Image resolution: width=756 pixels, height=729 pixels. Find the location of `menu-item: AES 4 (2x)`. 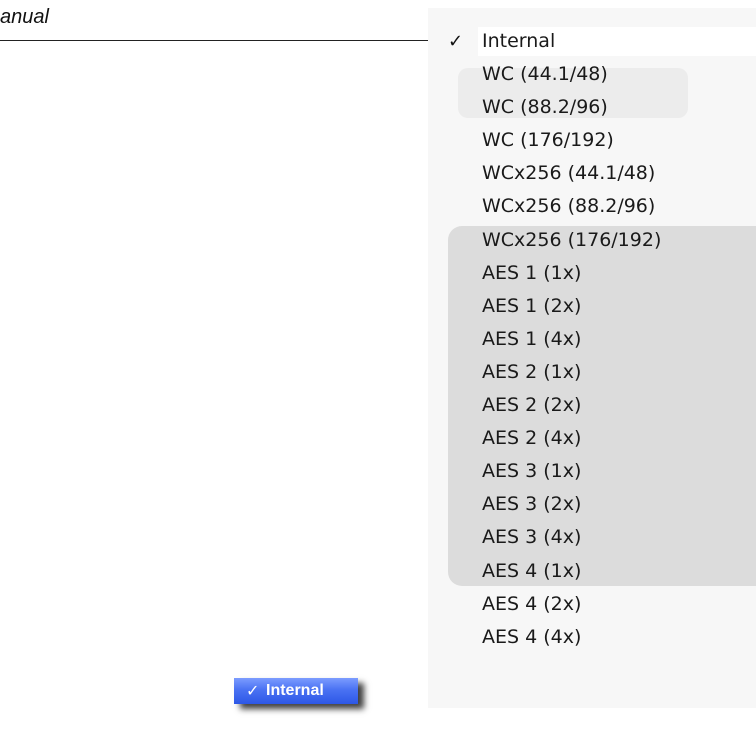

menu-item: AES 4 (2x) is located at coordinates (592, 604).